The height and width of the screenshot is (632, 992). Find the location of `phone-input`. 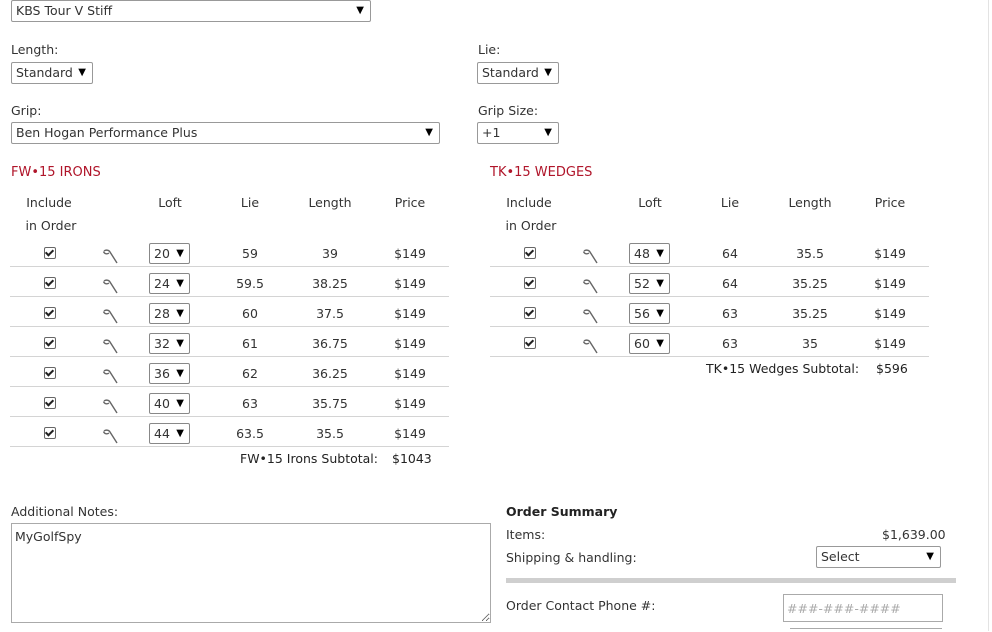

phone-input is located at coordinates (863, 608).